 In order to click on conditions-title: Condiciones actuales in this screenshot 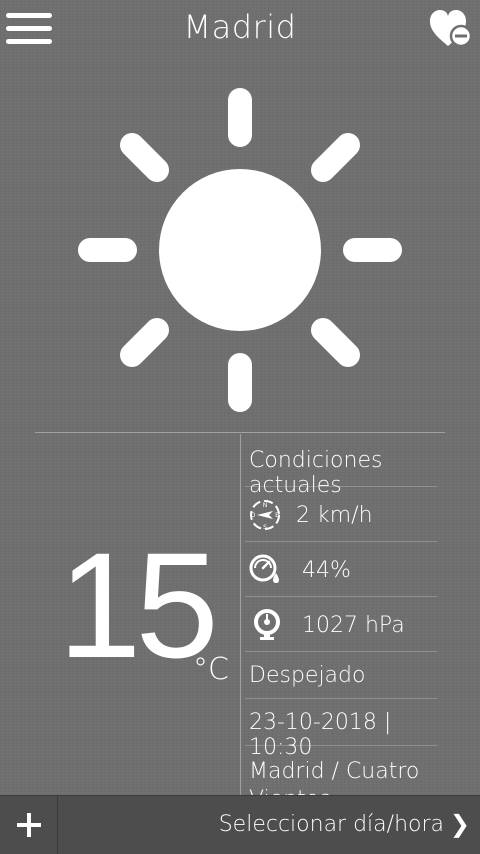, I will do `click(316, 473)`.